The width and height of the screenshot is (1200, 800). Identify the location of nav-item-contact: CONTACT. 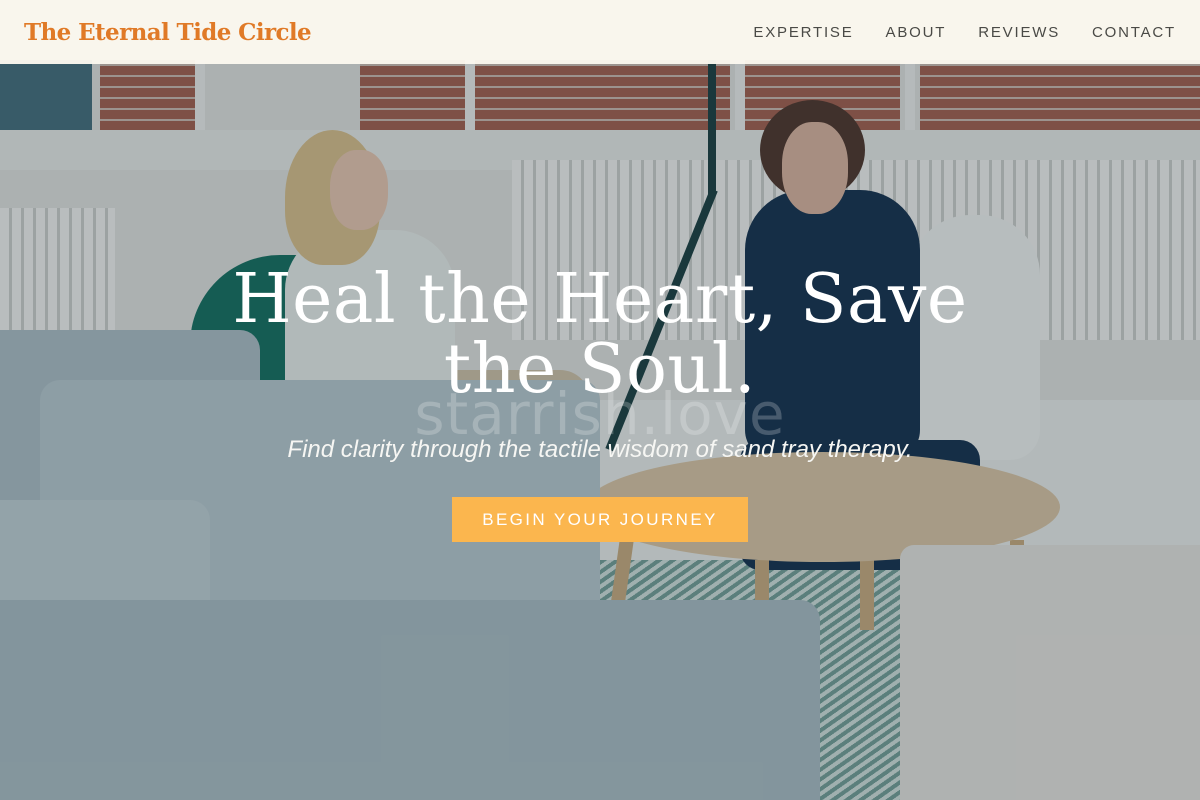
(1134, 32).